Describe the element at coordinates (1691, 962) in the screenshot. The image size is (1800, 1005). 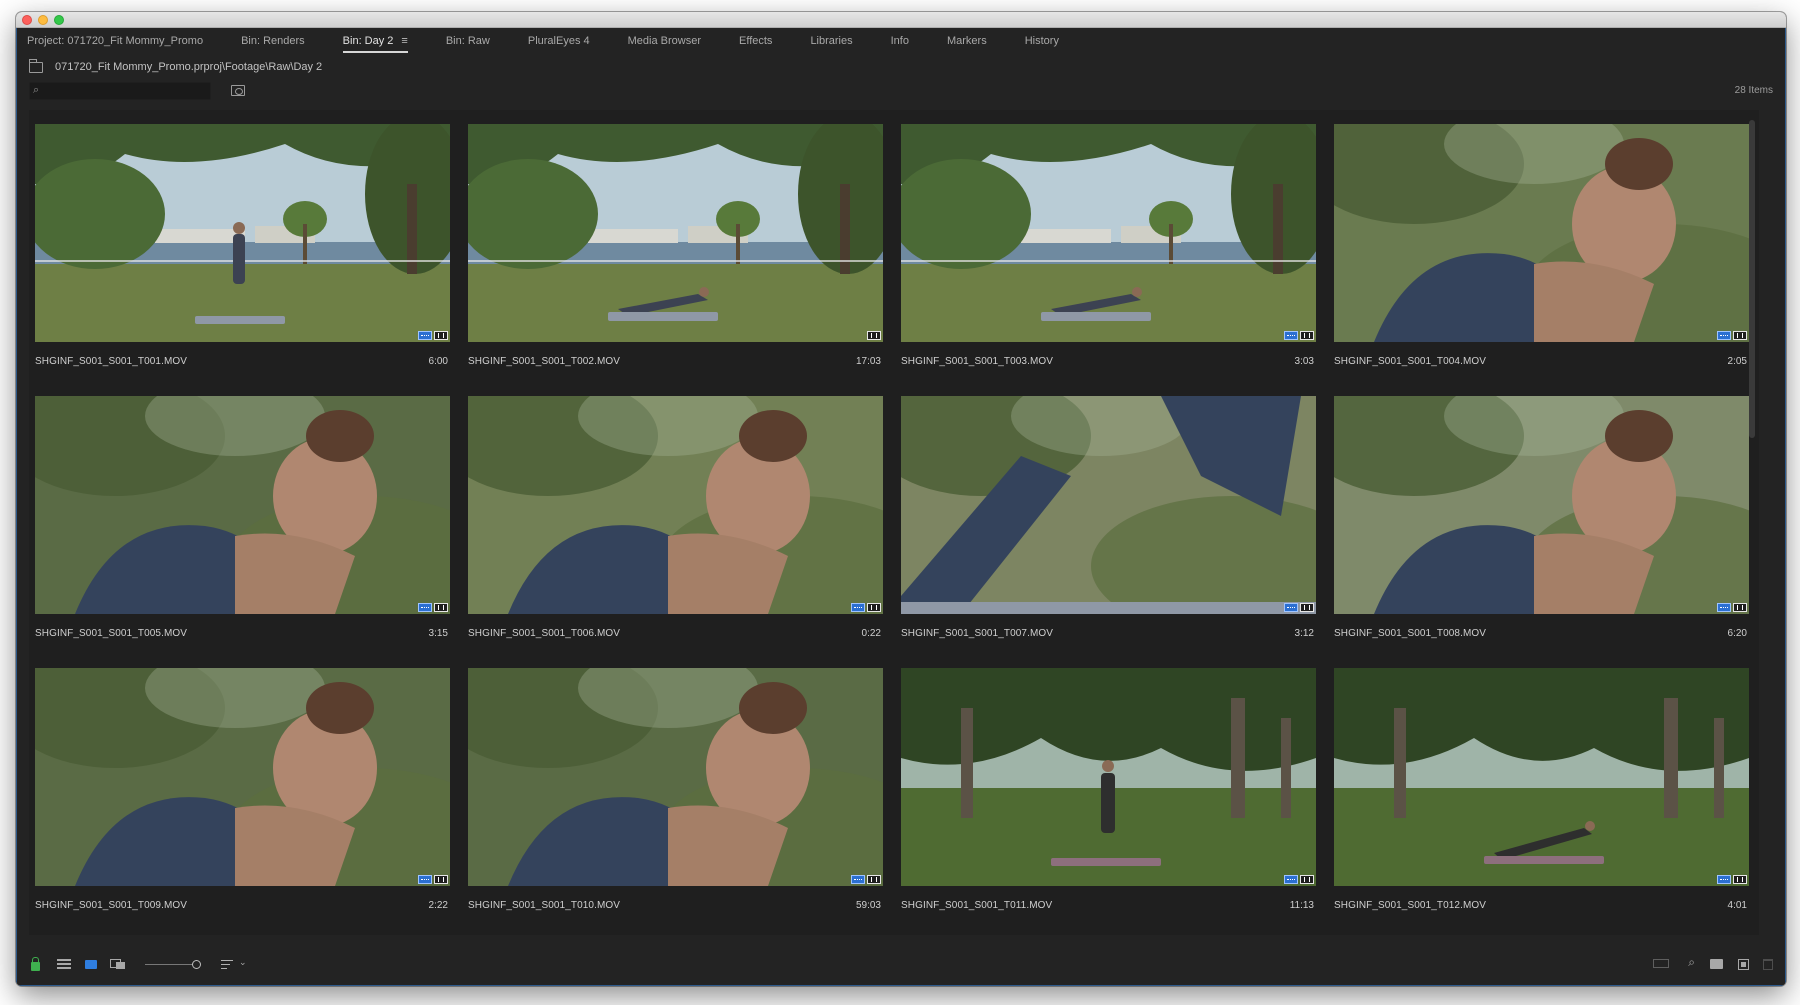
I see `find-icon: ⌕` at that location.